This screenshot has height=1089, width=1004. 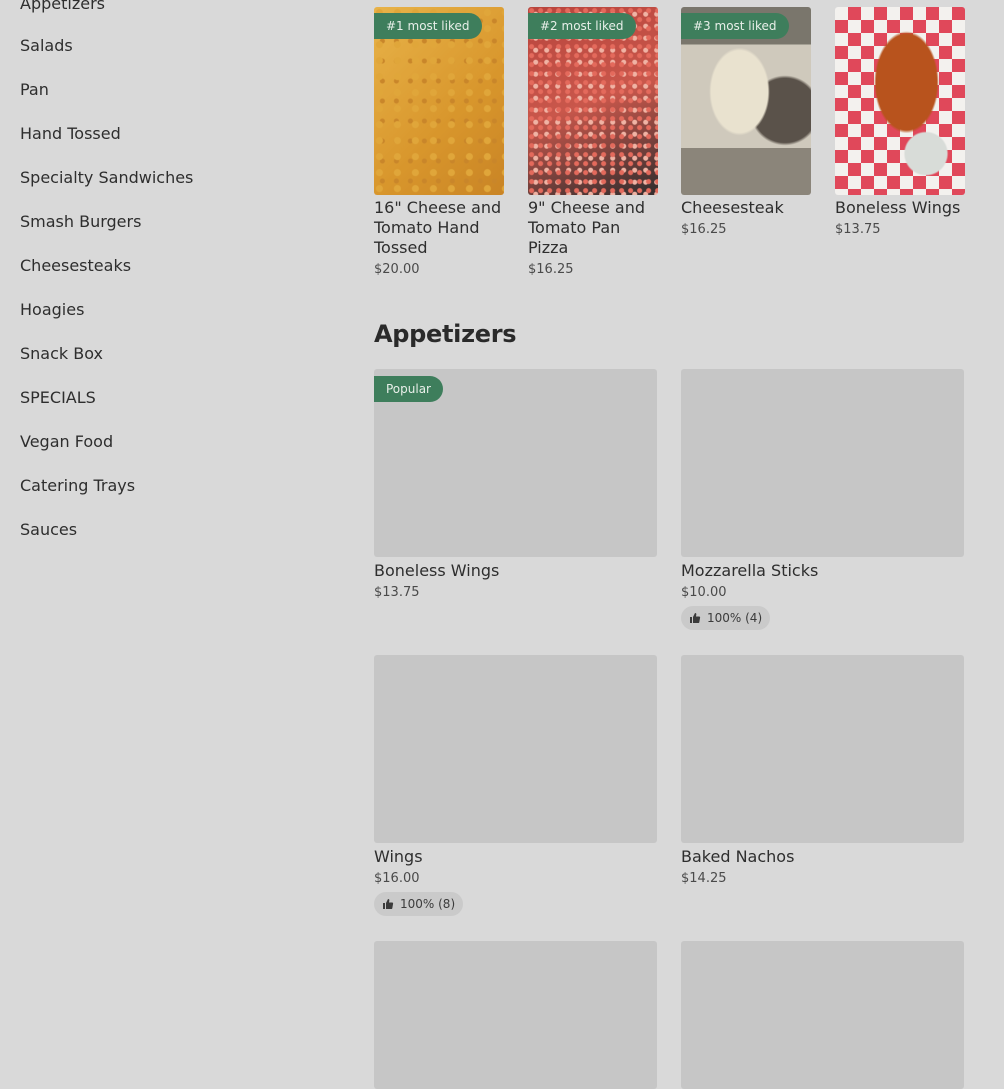 I want to click on item-name: Mozzarella Sticks, so click(x=750, y=570).